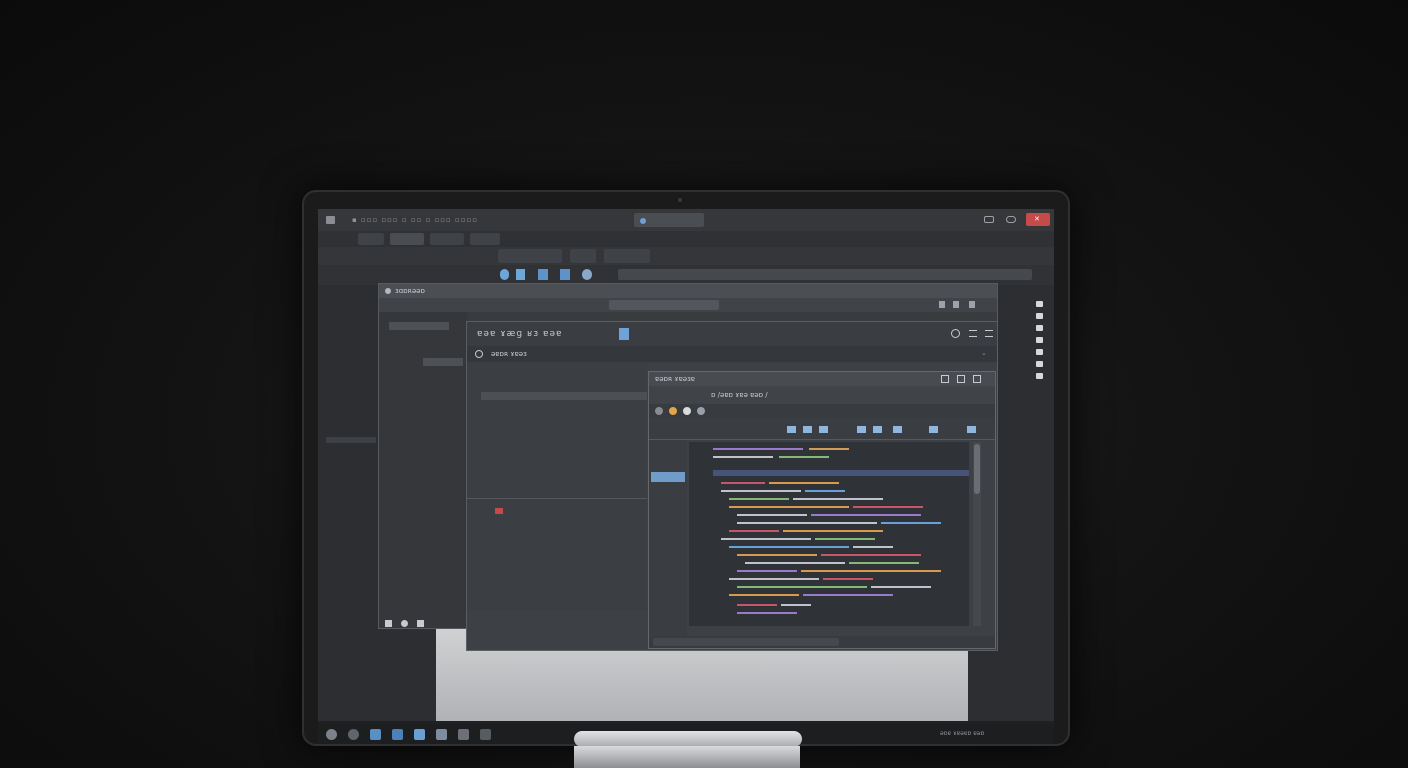  Describe the element at coordinates (557, 498) in the screenshot. I see `divider` at that location.